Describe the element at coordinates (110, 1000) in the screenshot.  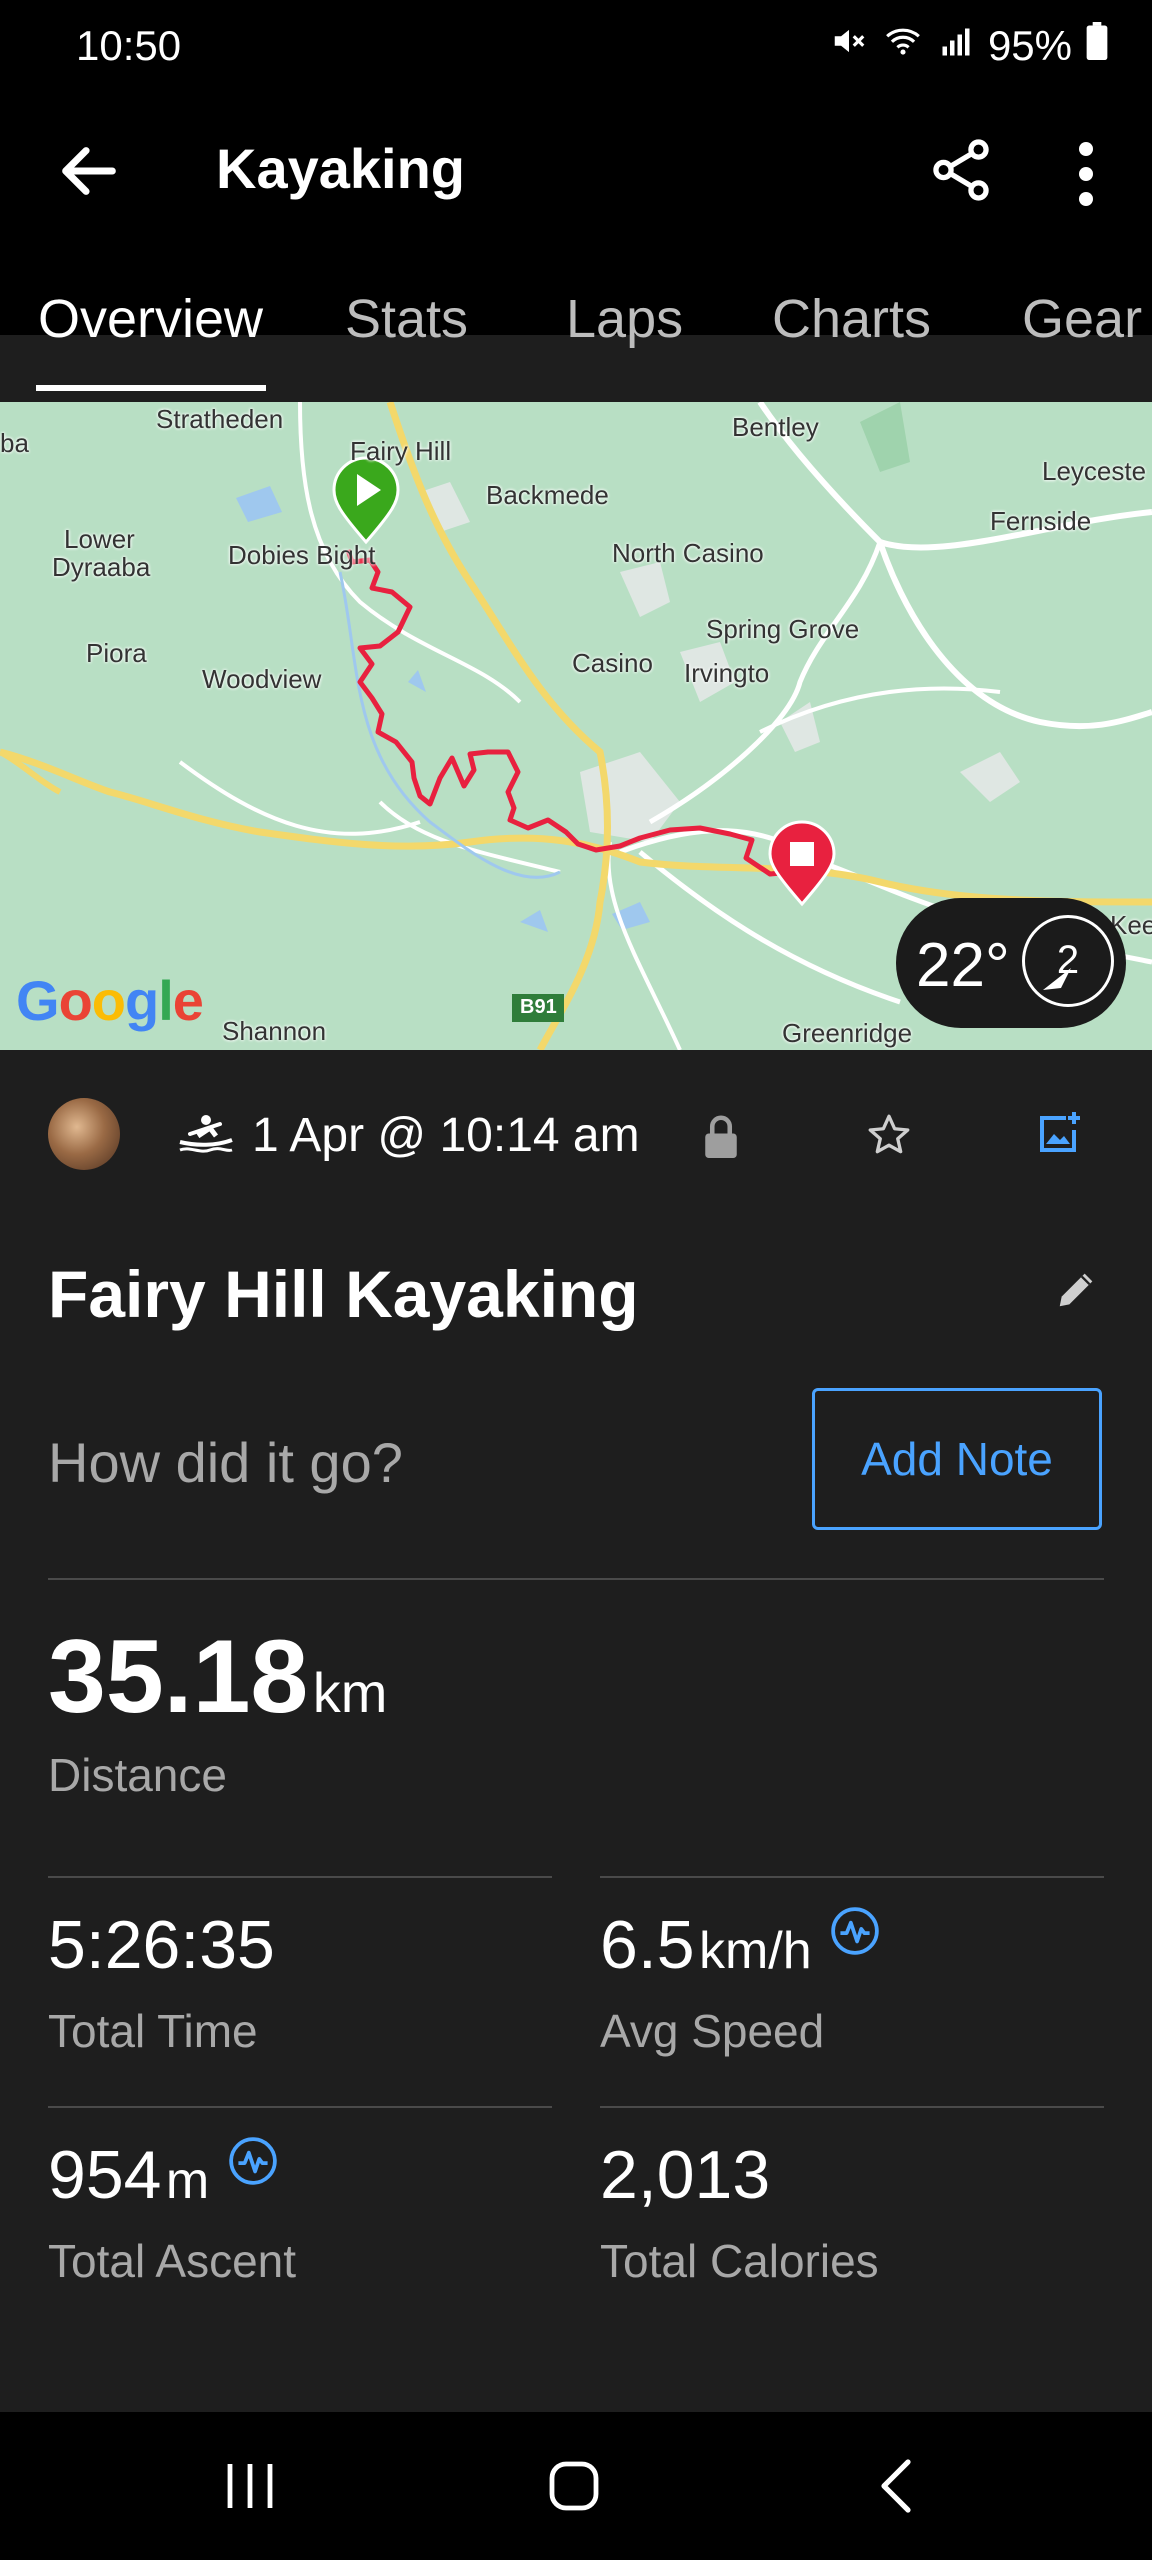
I see `google-logo: Google` at that location.